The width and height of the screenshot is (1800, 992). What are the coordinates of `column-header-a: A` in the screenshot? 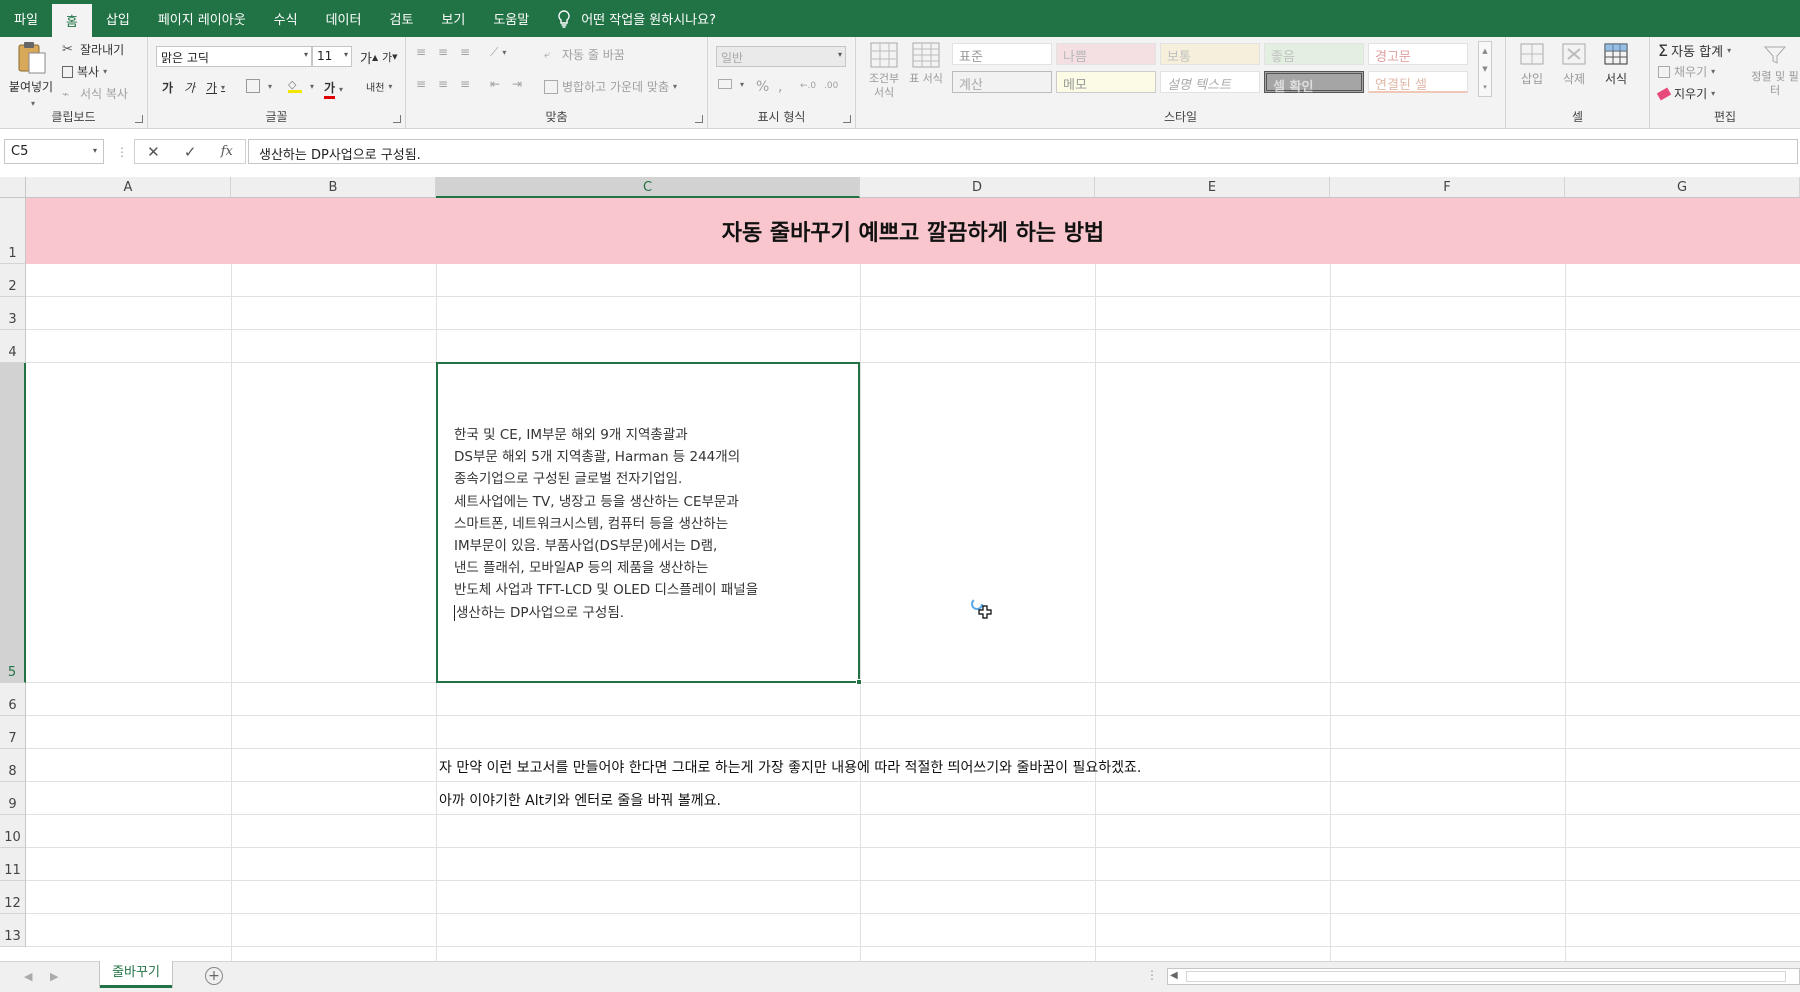 It's located at (128, 187).